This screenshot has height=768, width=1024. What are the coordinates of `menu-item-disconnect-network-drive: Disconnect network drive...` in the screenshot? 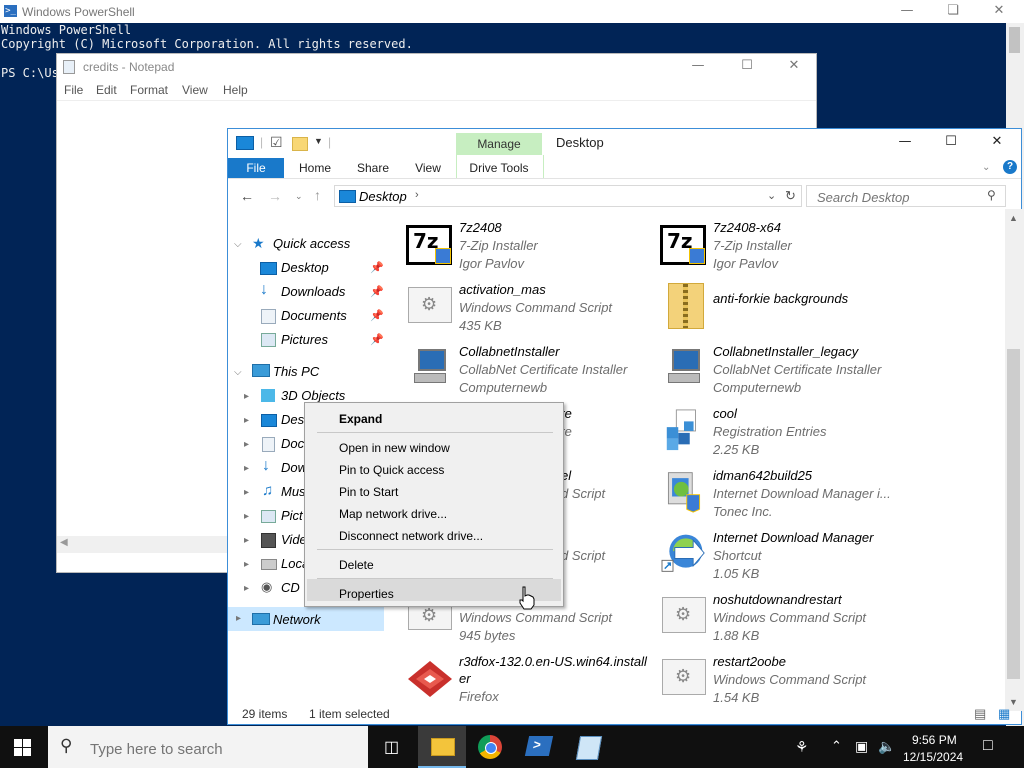 It's located at (411, 536).